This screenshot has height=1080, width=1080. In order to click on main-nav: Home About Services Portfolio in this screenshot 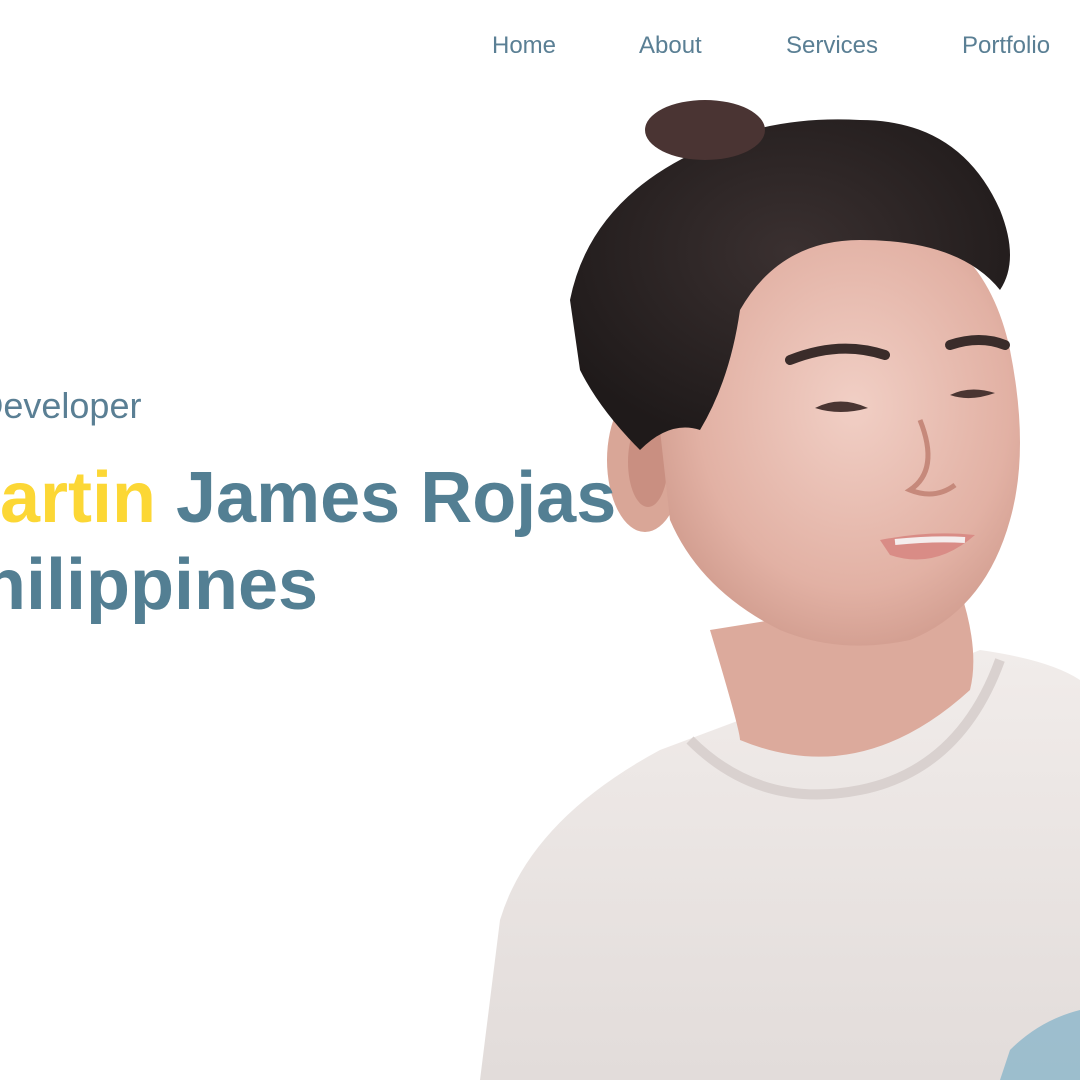, I will do `click(540, 46)`.